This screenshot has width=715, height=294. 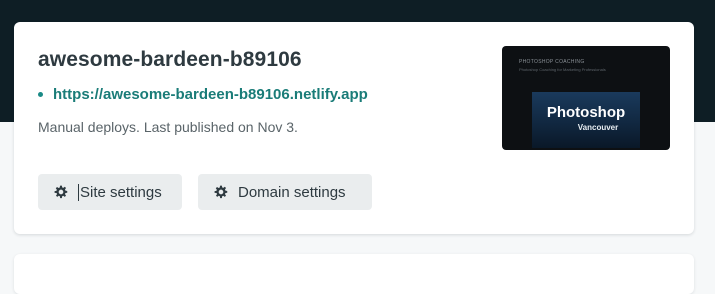 What do you see at coordinates (552, 62) in the screenshot?
I see `preview-header: PHOTOSHOP COACHING` at bounding box center [552, 62].